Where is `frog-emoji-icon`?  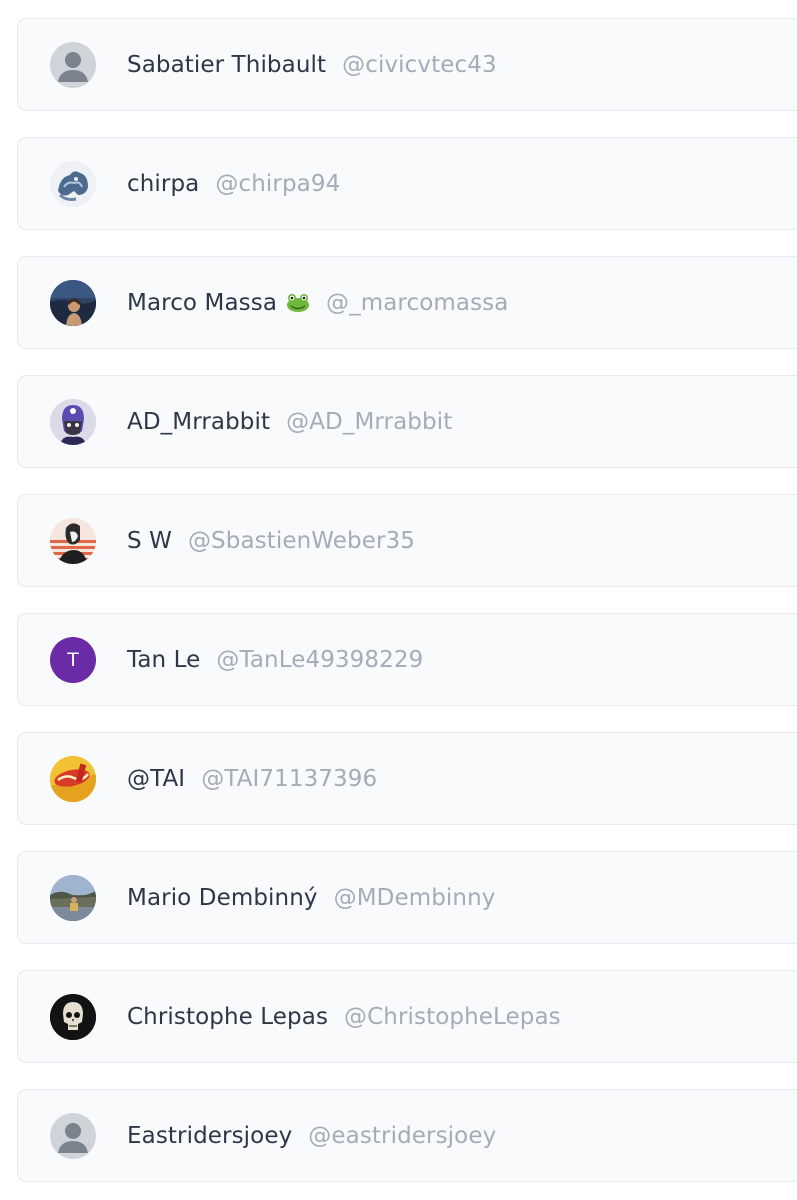
frog-emoji-icon is located at coordinates (298, 303).